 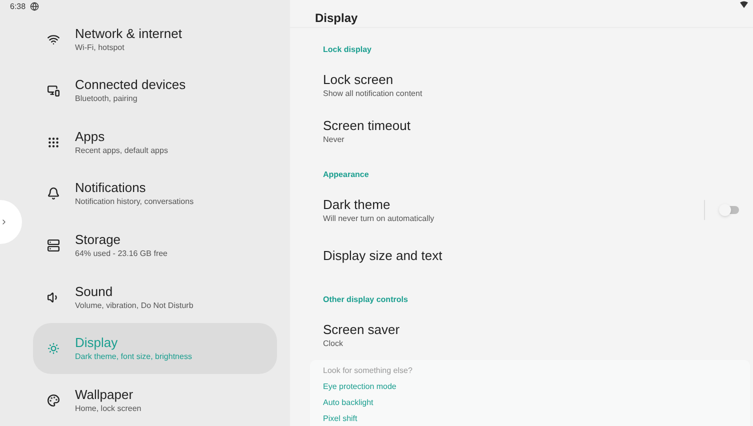 What do you see at coordinates (373, 93) in the screenshot?
I see `row-subtitle: Show all notification content` at bounding box center [373, 93].